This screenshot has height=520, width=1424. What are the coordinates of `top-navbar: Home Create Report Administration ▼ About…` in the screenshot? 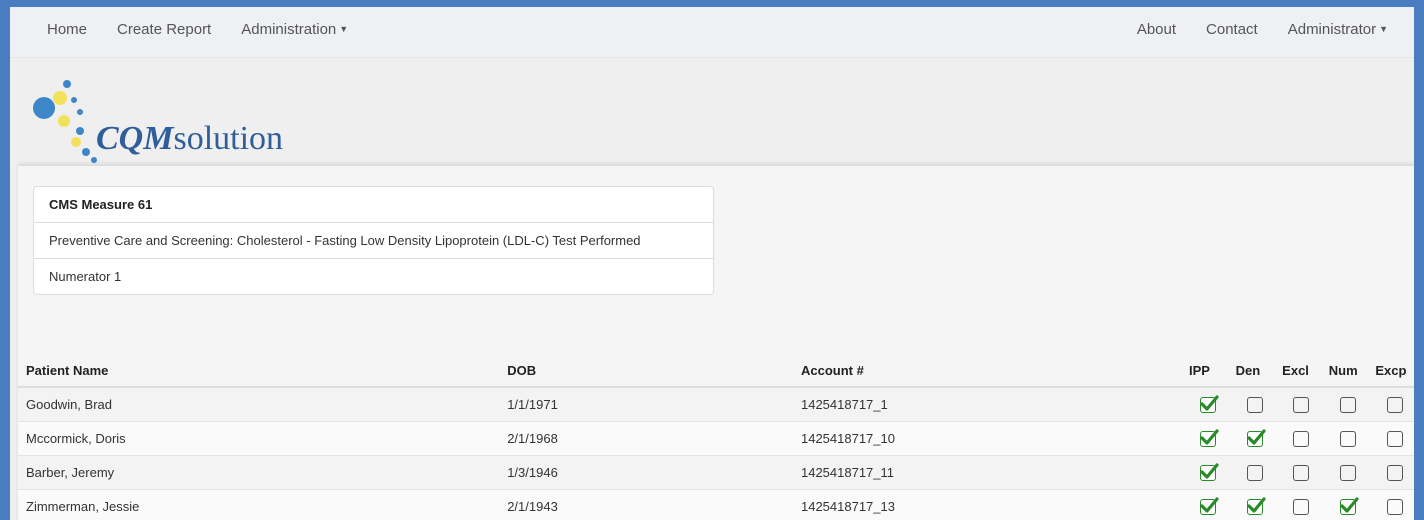 It's located at (712, 32).